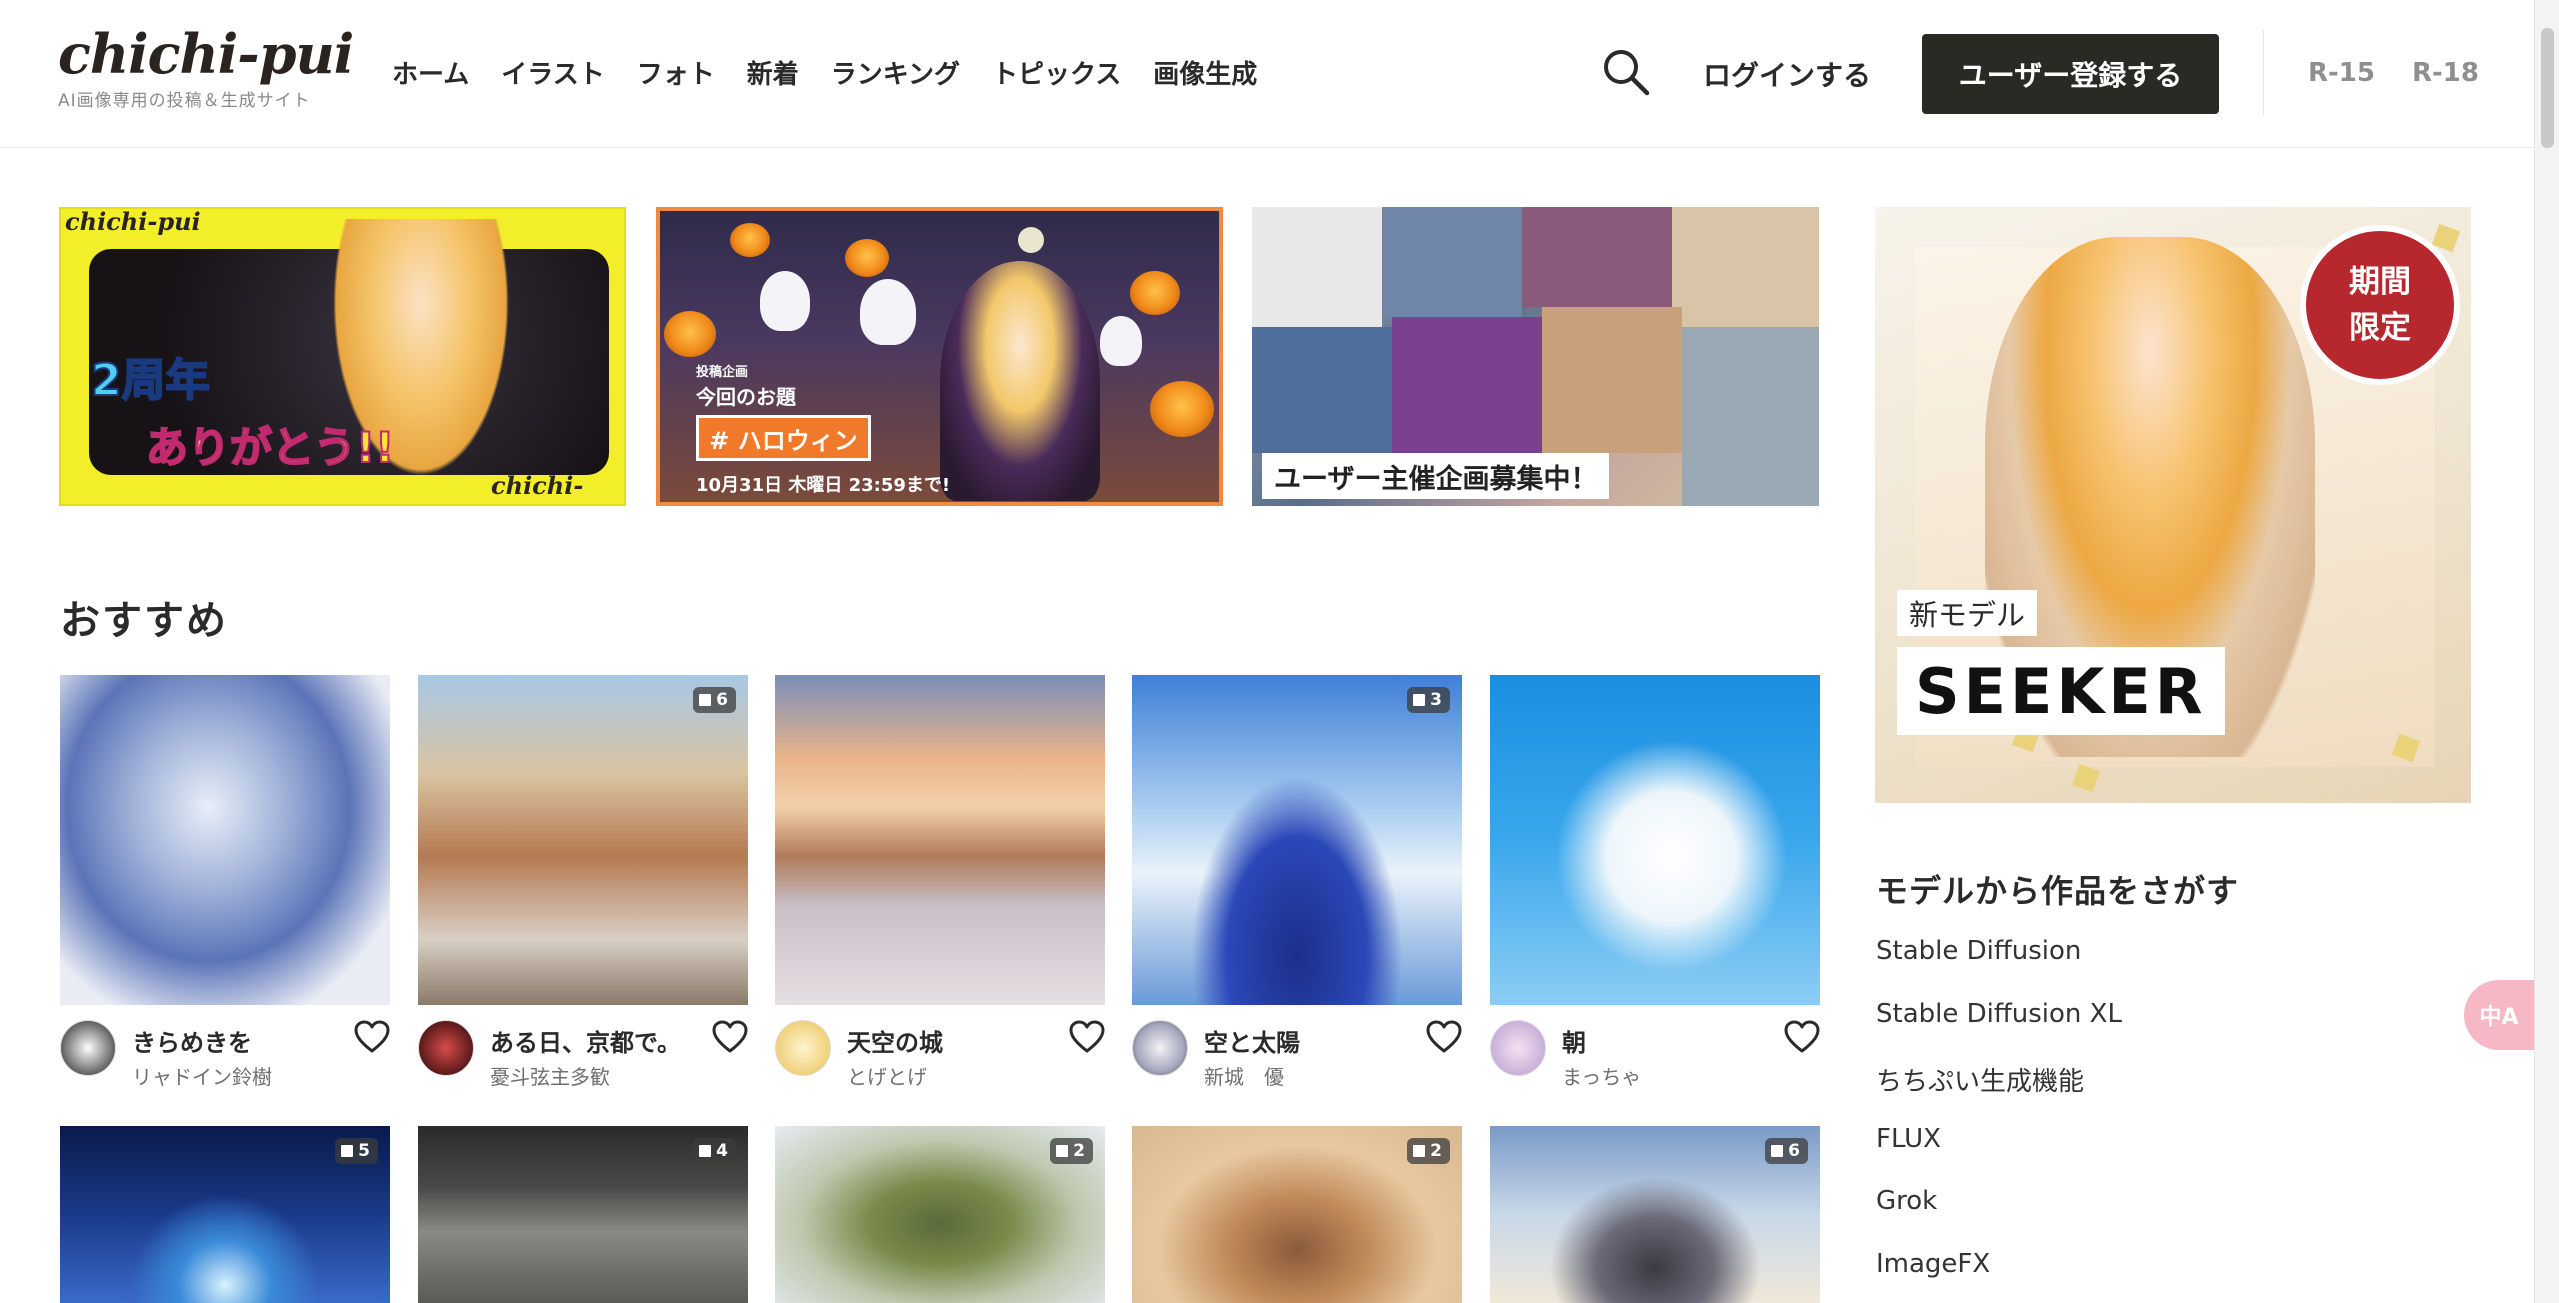 Image resolution: width=2559 pixels, height=1303 pixels. I want to click on card-title: 朝, so click(1574, 1040).